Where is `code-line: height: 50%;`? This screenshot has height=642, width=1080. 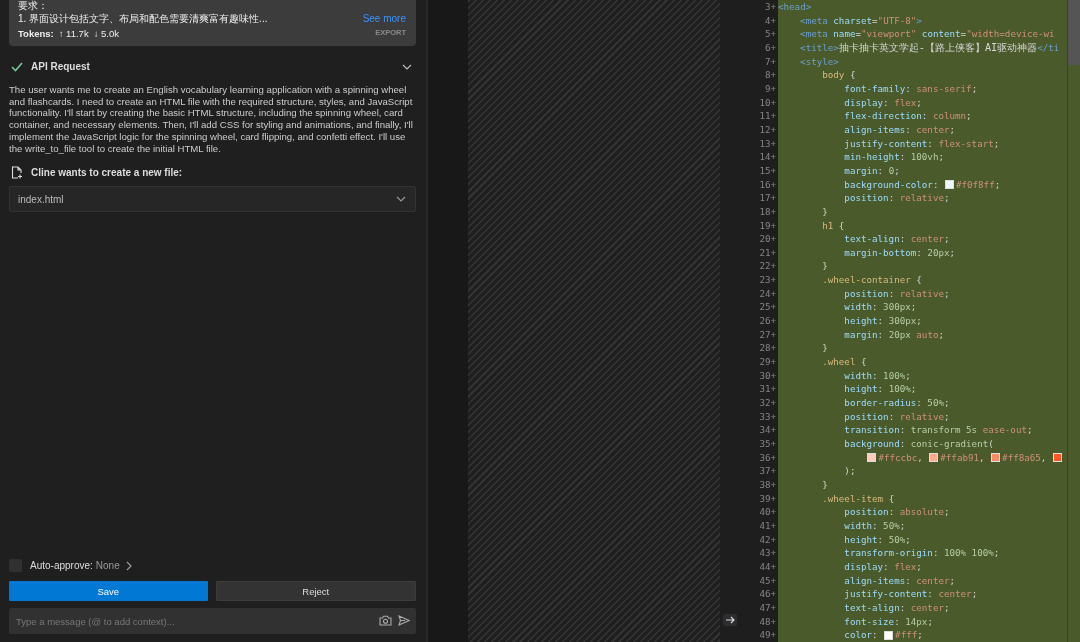 code-line: height: 50%; is located at coordinates (877, 539).